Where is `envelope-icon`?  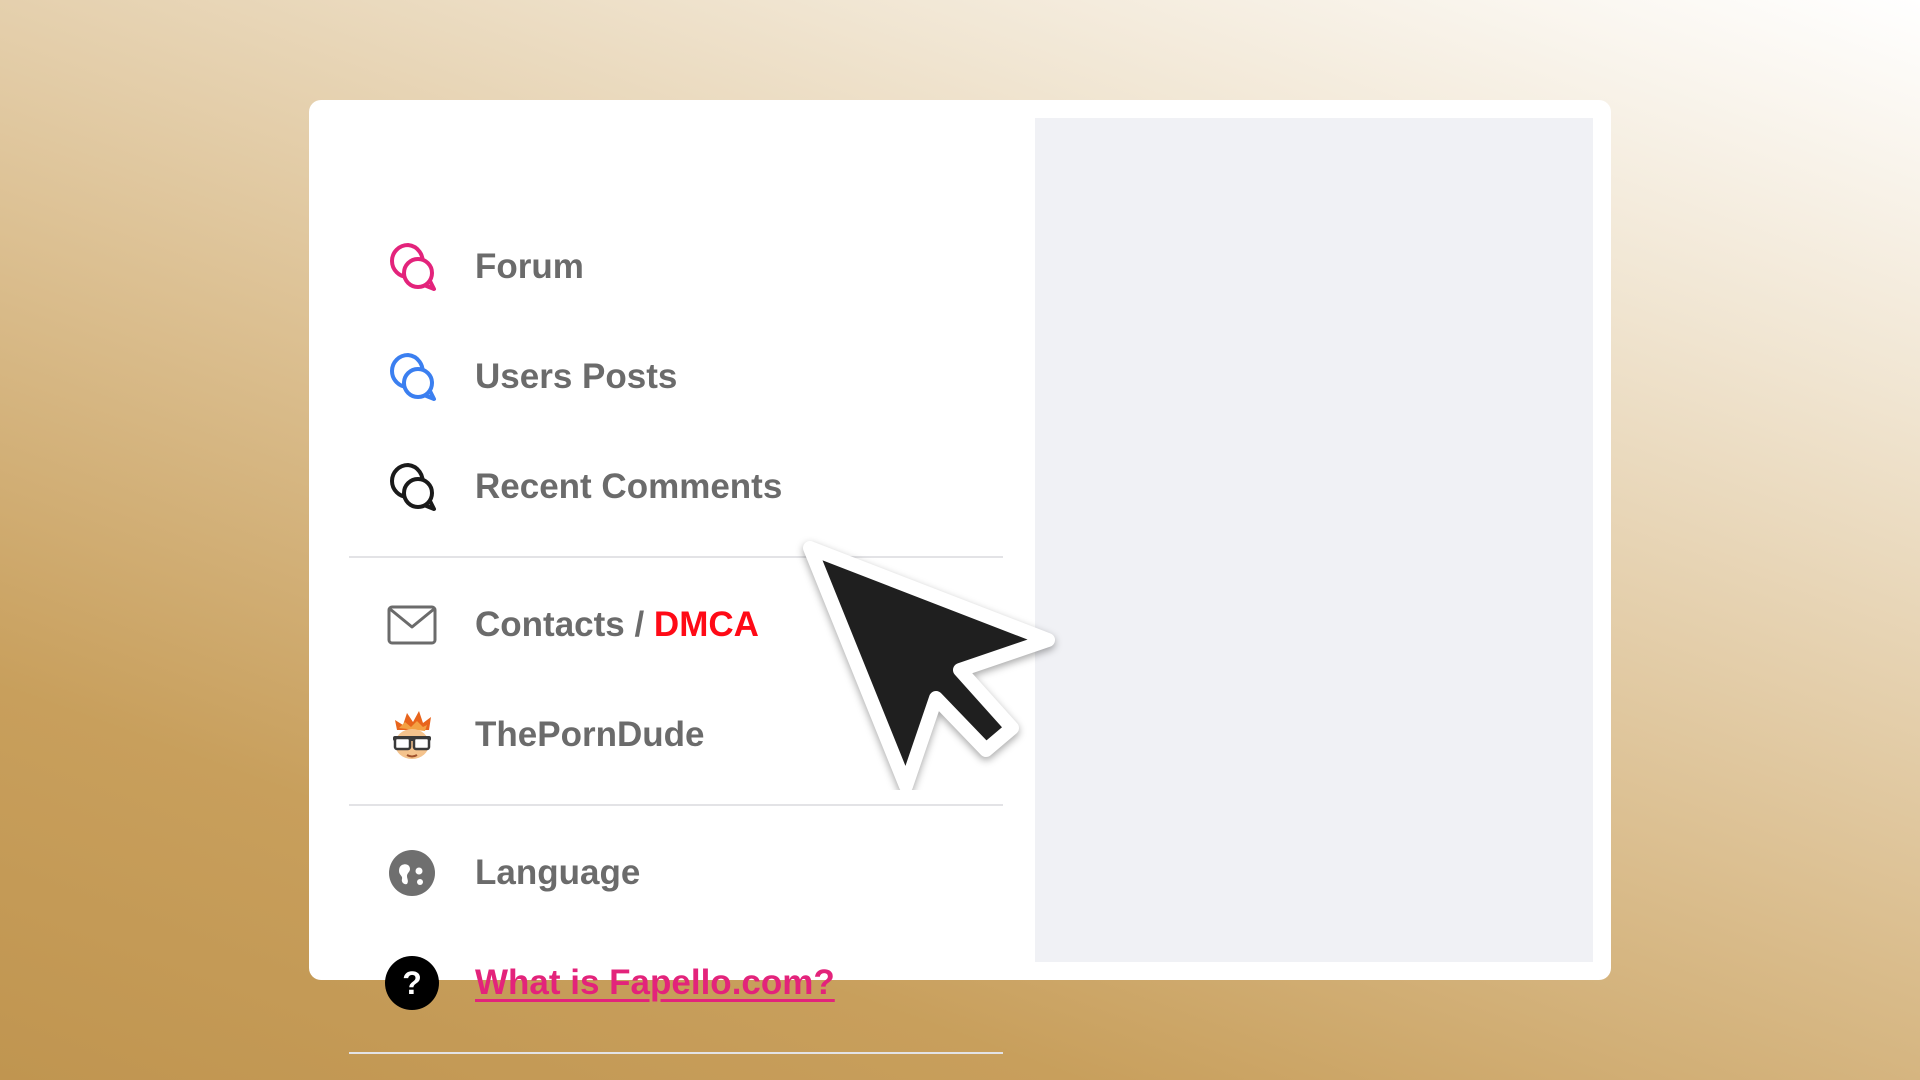
envelope-icon is located at coordinates (412, 625).